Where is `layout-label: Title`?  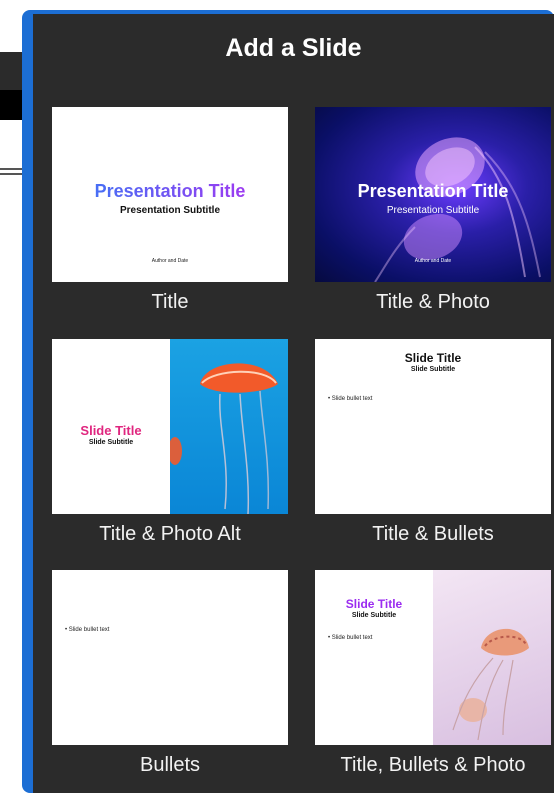
layout-label: Title is located at coordinates (170, 302).